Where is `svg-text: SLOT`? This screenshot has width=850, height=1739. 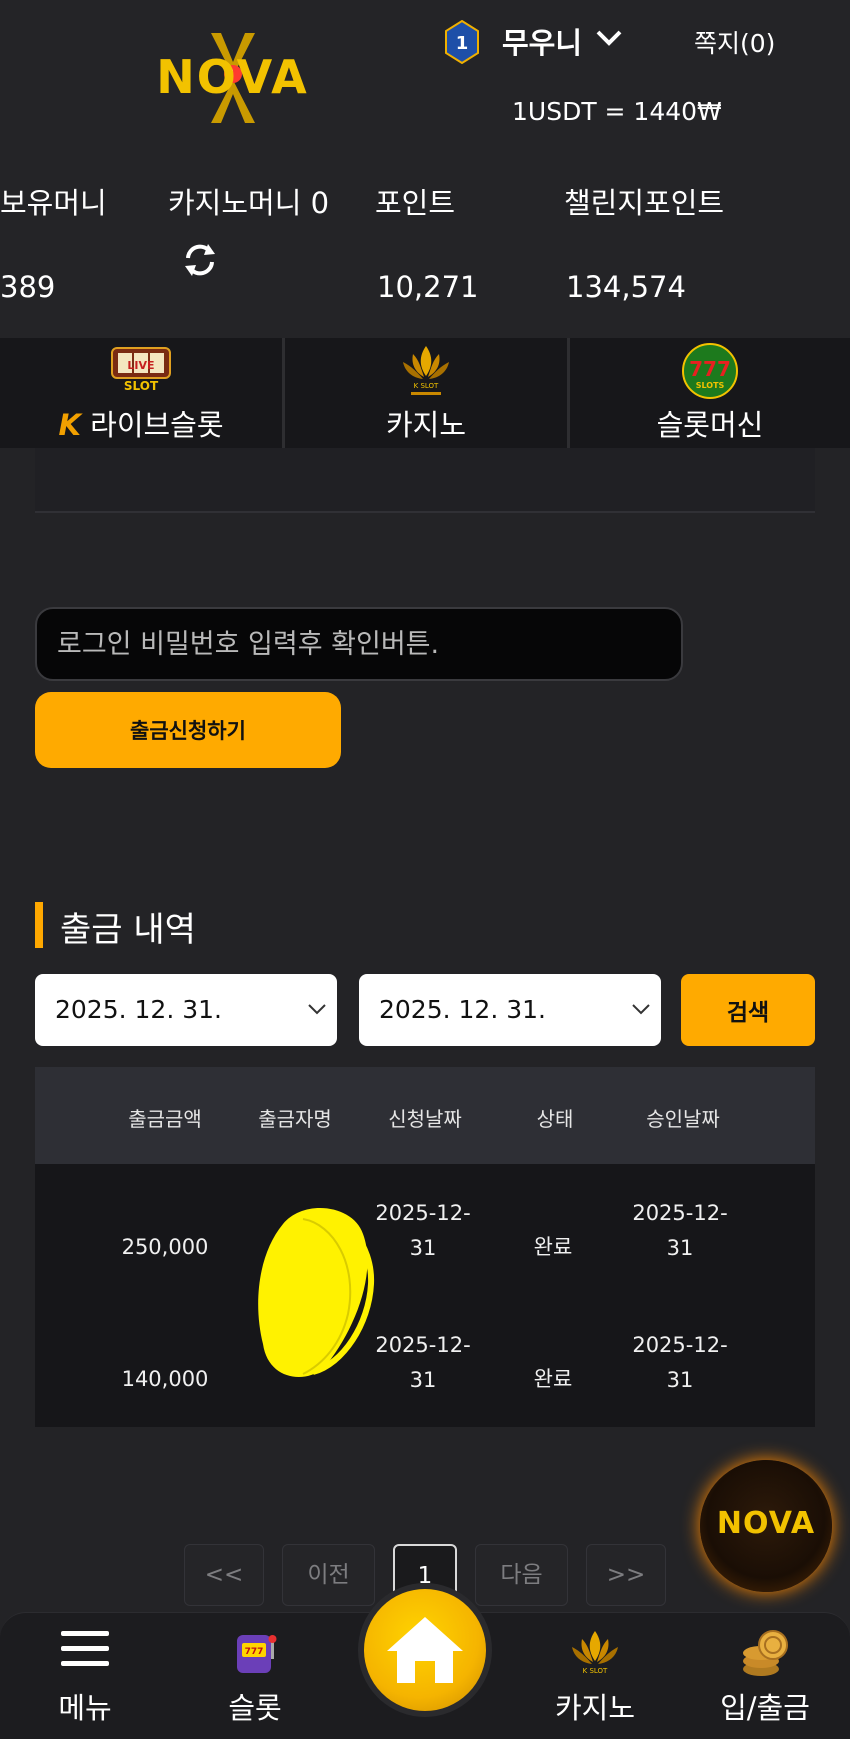
svg-text: SLOT is located at coordinates (141, 385).